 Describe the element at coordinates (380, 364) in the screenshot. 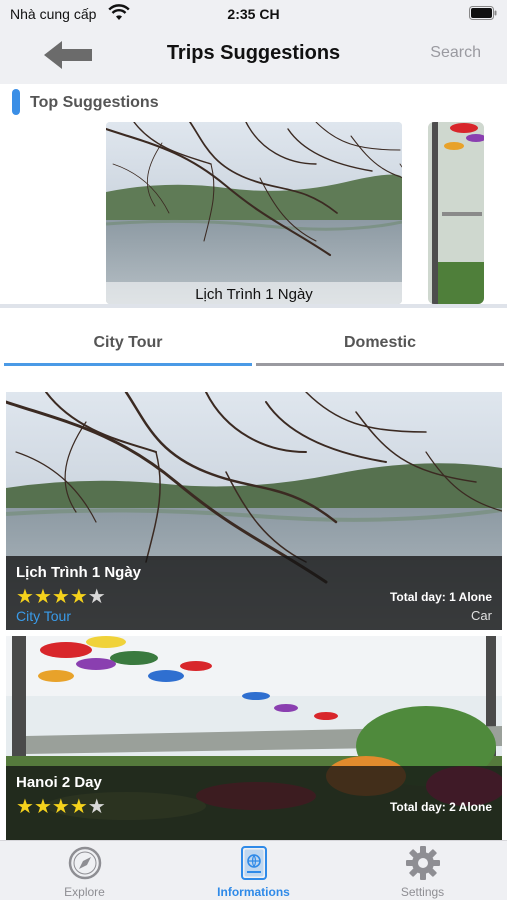

I see `tab-indicator` at that location.